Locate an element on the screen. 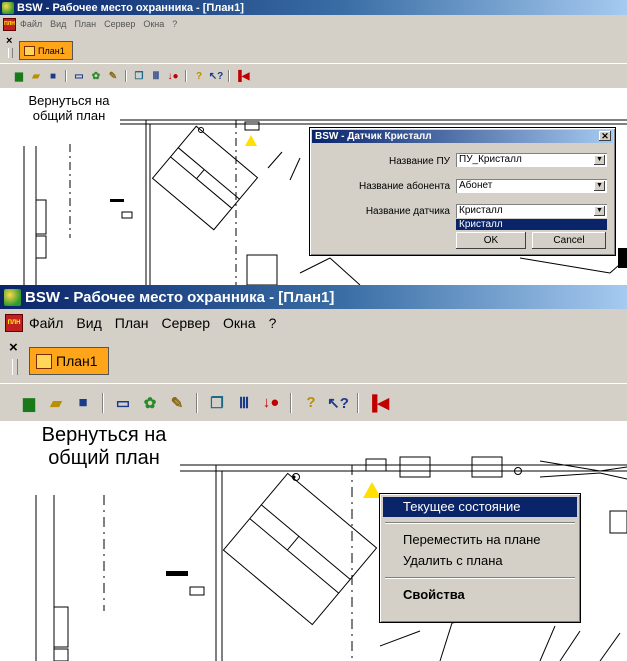  combo-value: Абонет is located at coordinates (476, 185).